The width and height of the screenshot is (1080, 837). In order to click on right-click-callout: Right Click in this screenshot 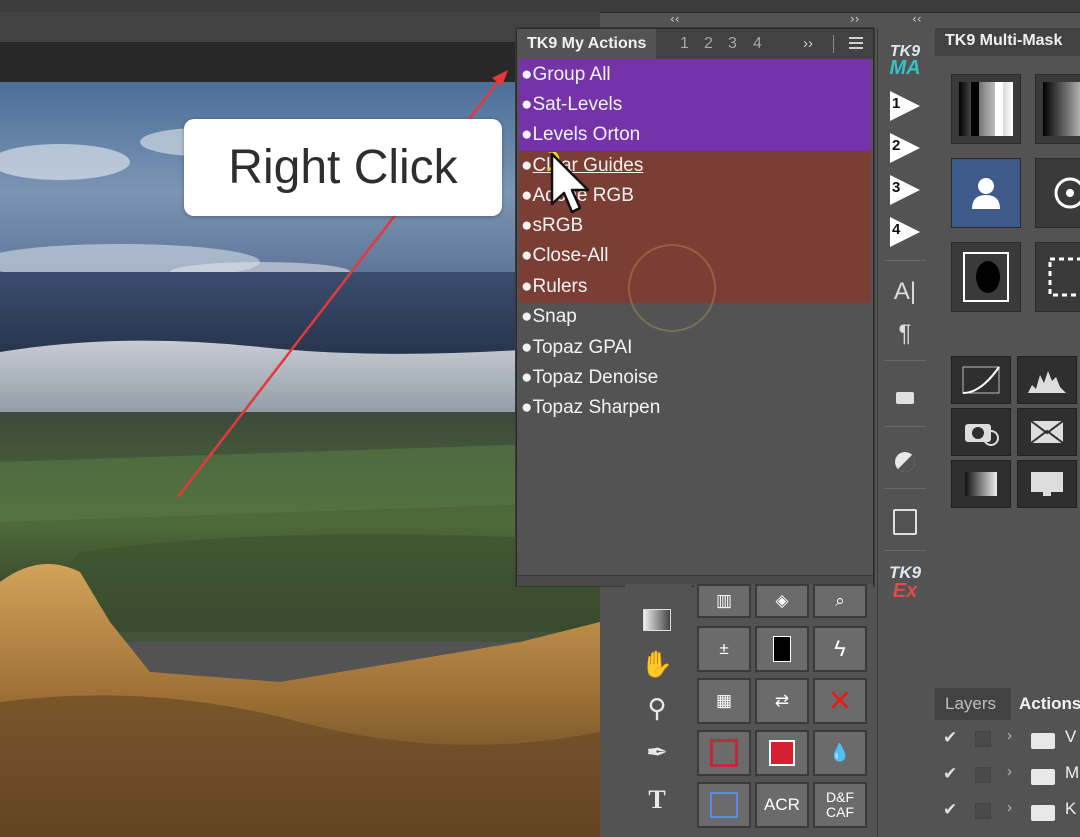, I will do `click(343, 167)`.